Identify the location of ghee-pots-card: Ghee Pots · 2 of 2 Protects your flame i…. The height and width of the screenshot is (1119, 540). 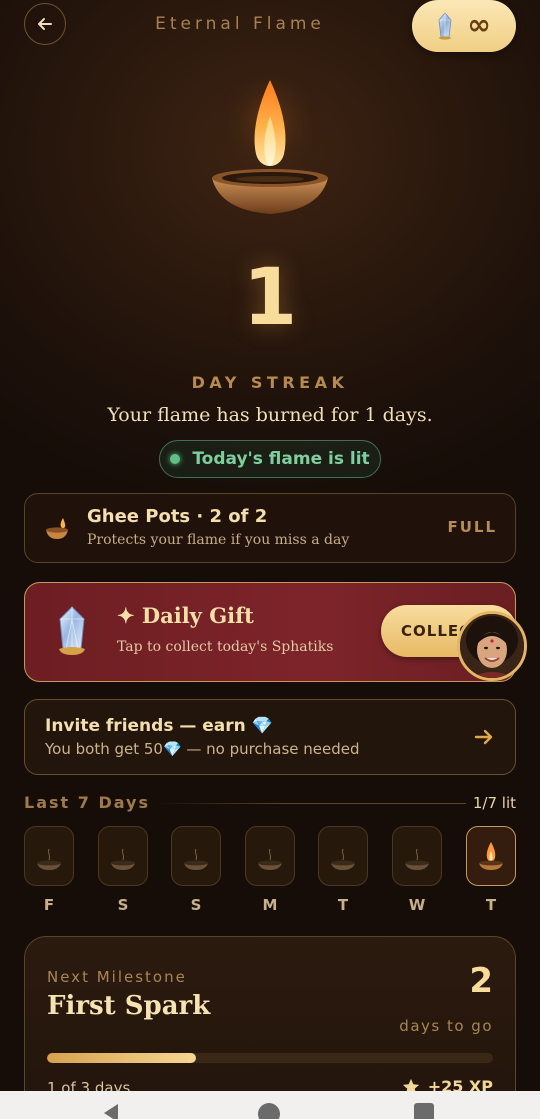
(270, 528).